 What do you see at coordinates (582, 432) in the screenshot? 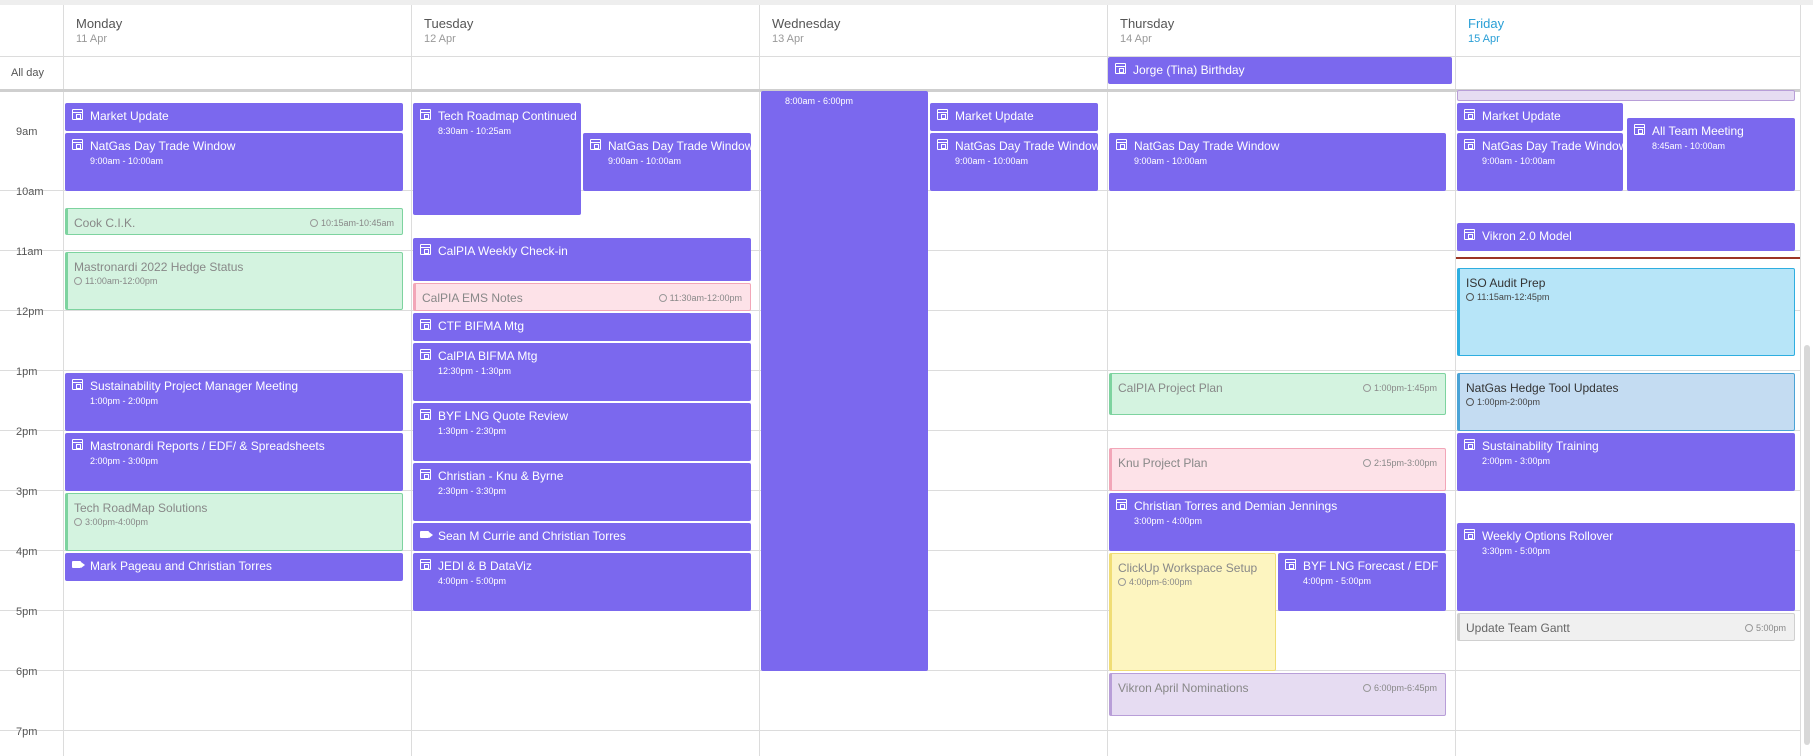
I see `event-byf-lng-quote-review: BYF LNG Quote Review 1:30pm - 2:30pm` at bounding box center [582, 432].